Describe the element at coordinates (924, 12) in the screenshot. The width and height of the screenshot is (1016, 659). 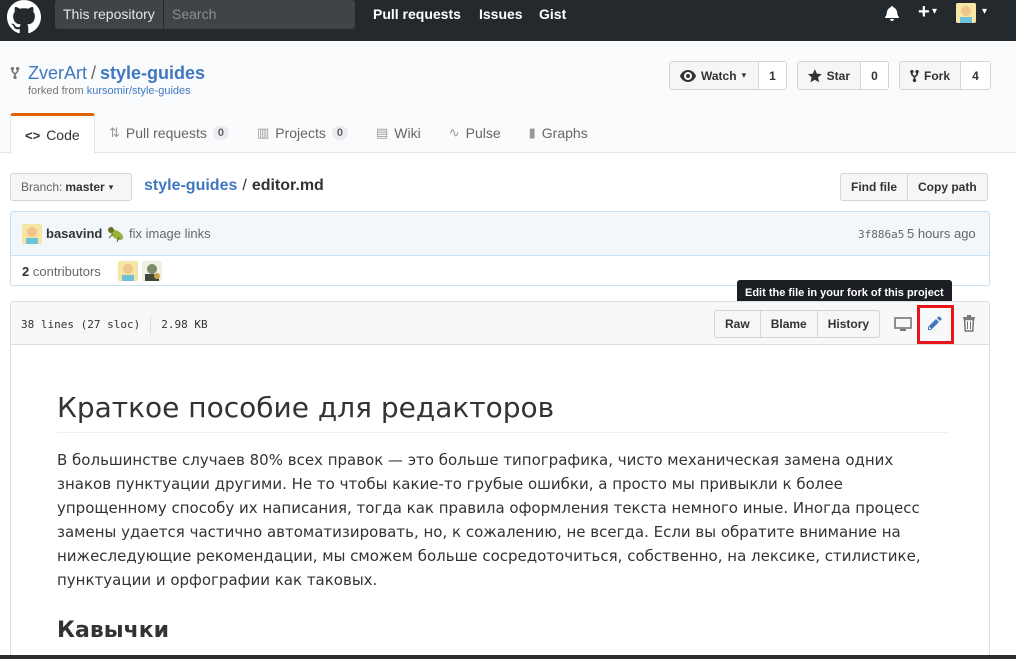
I see `plus-icon: +` at that location.